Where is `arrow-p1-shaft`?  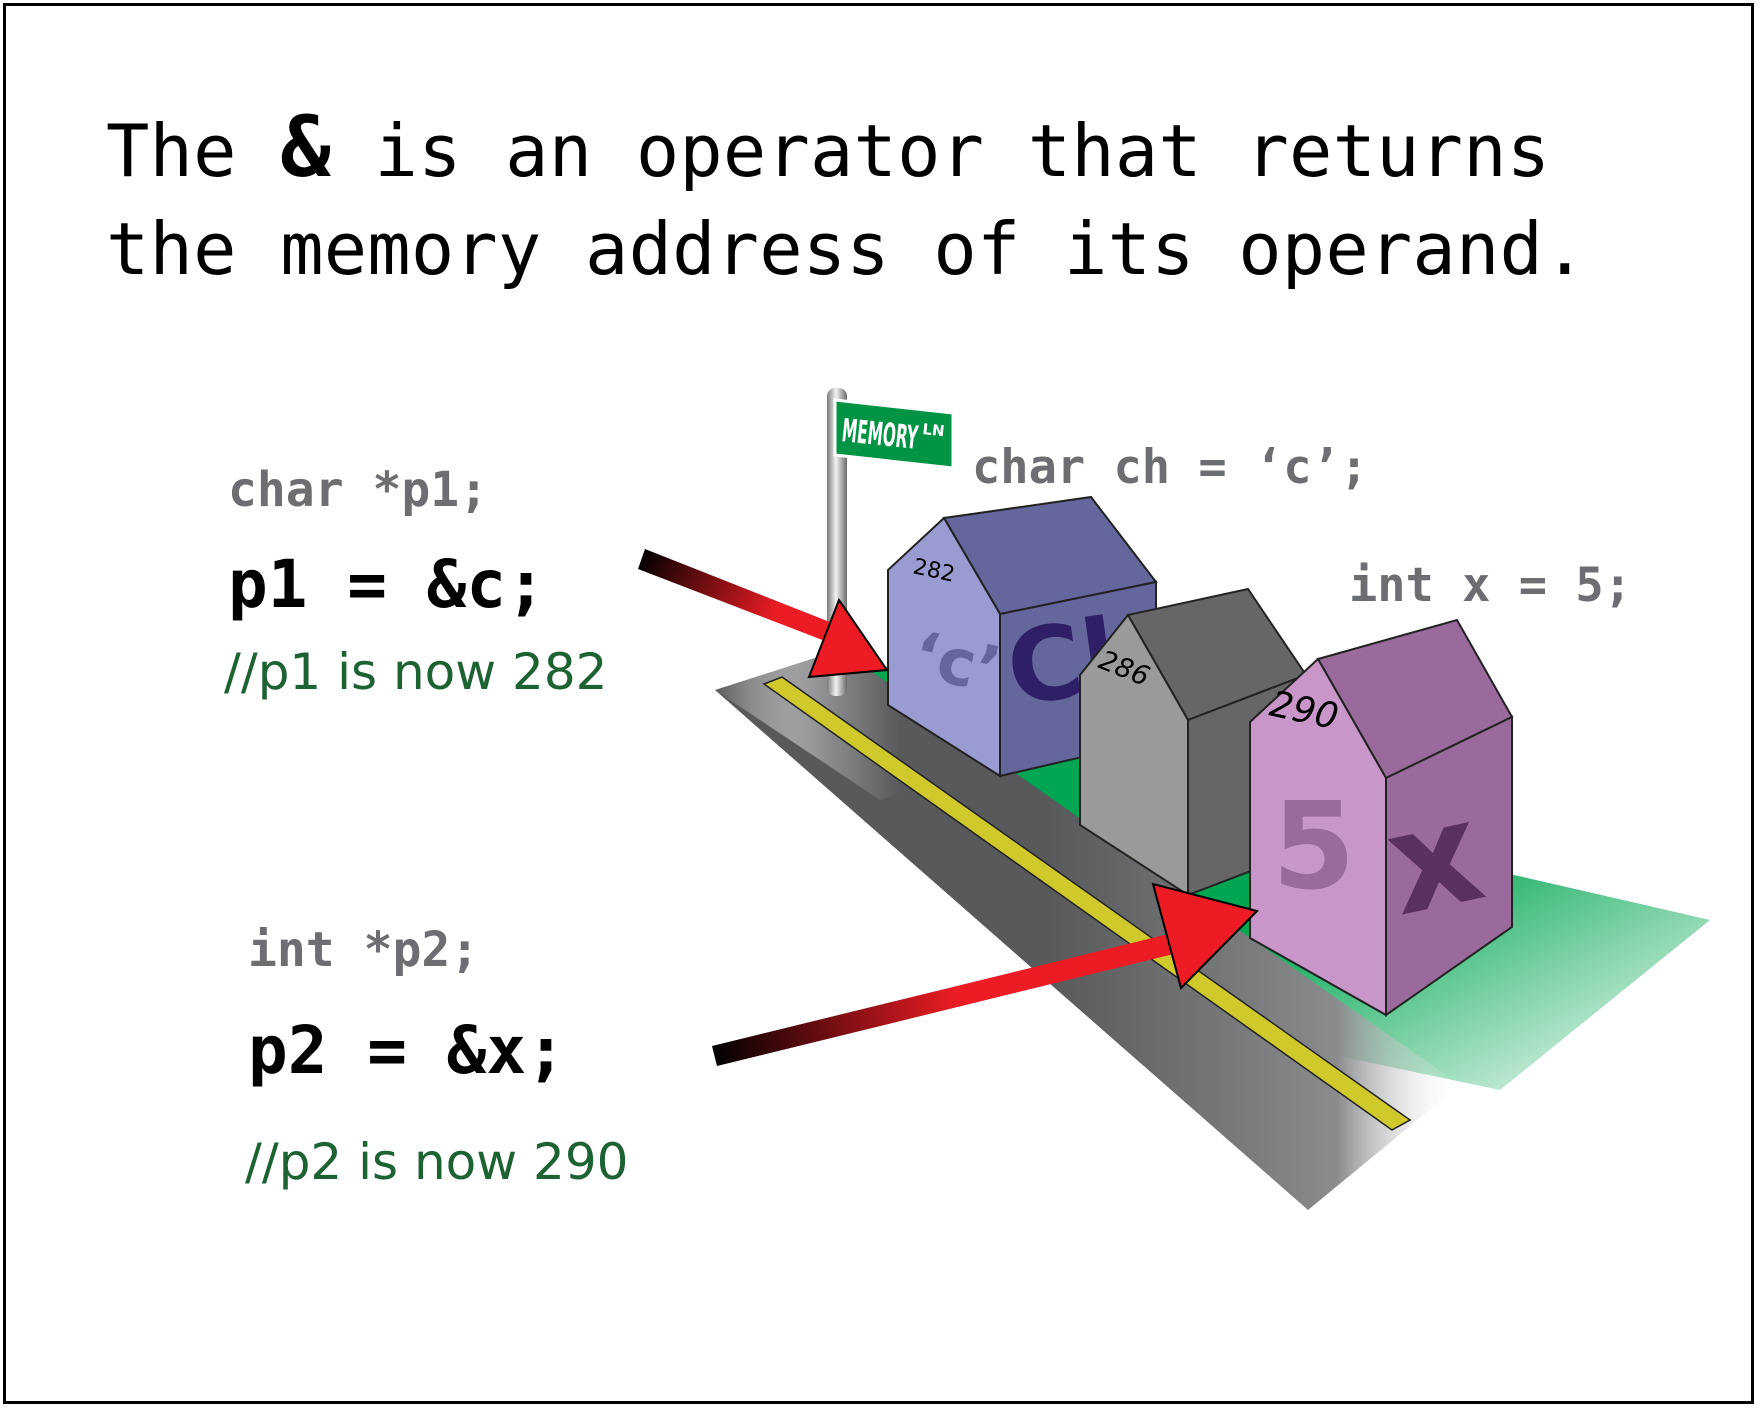 arrow-p1-shaft is located at coordinates (741, 597).